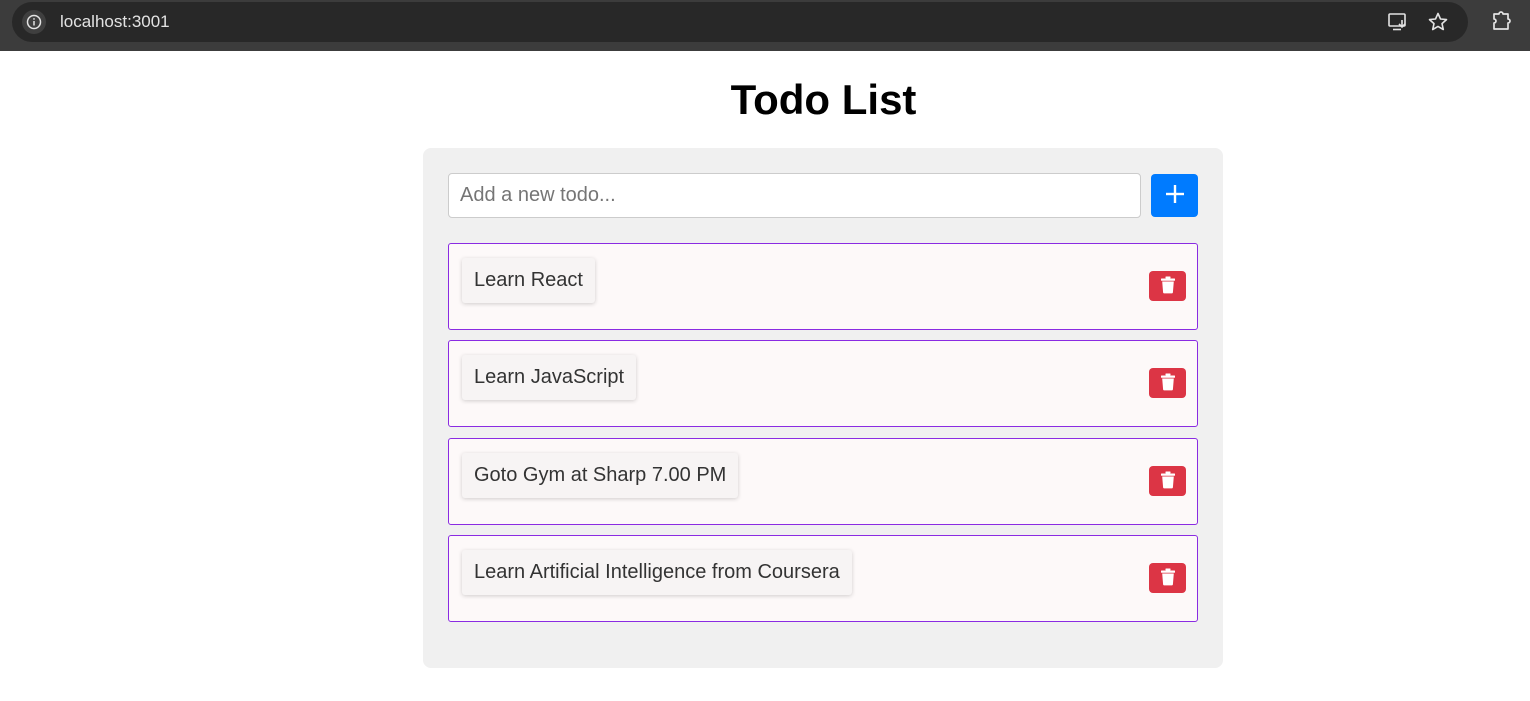 The width and height of the screenshot is (1530, 701). What do you see at coordinates (1398, 22) in the screenshot?
I see `install-app-icon` at bounding box center [1398, 22].